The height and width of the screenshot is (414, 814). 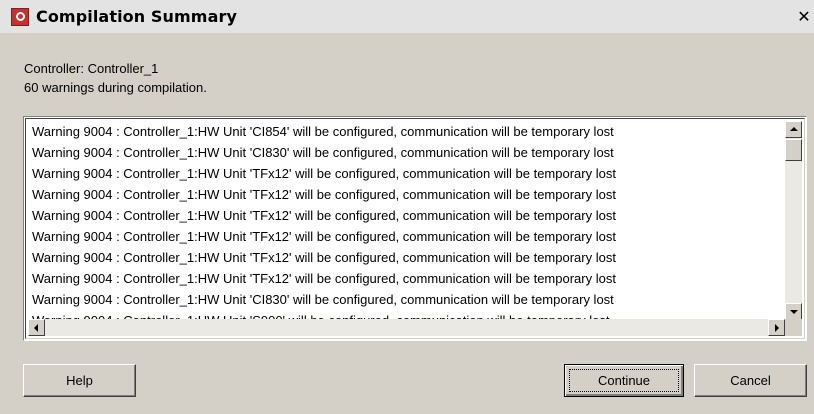 What do you see at coordinates (804, 17) in the screenshot?
I see `close-icon: ✕` at bounding box center [804, 17].